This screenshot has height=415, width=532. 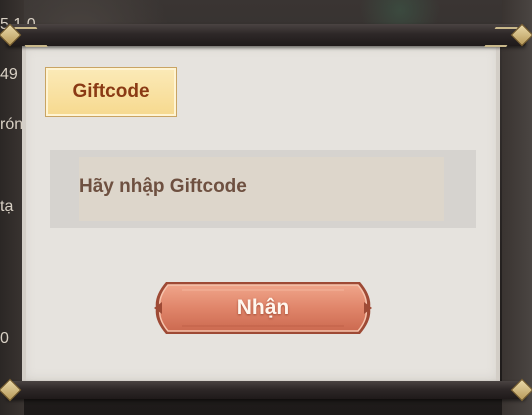 I want to click on scroll-rod-top, so click(x=266, y=35).